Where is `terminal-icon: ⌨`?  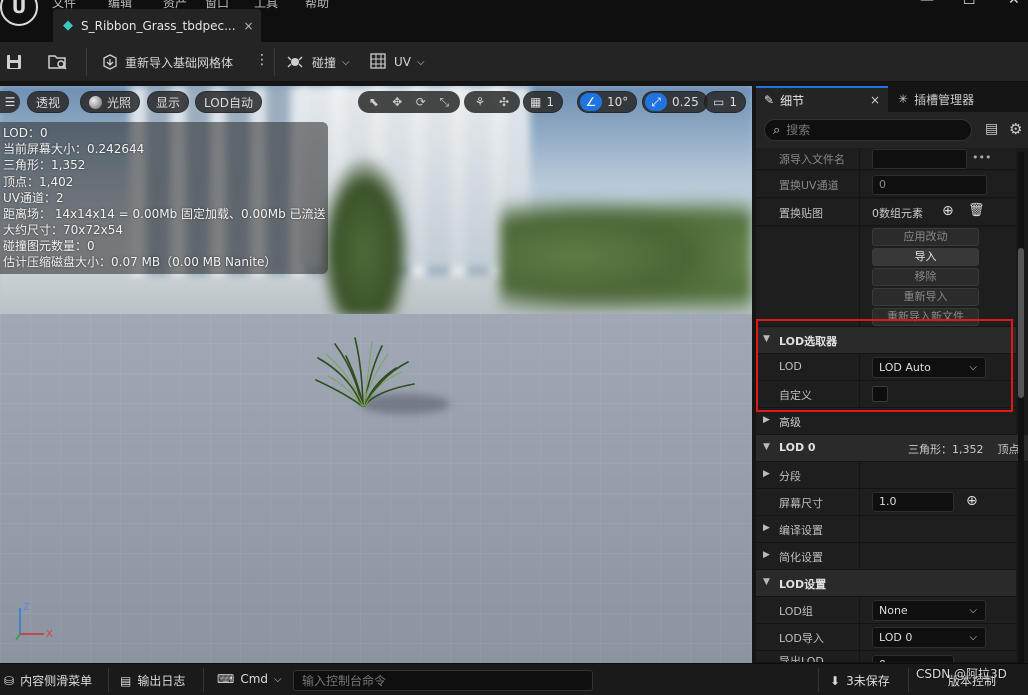
terminal-icon: ⌨ is located at coordinates (226, 679).